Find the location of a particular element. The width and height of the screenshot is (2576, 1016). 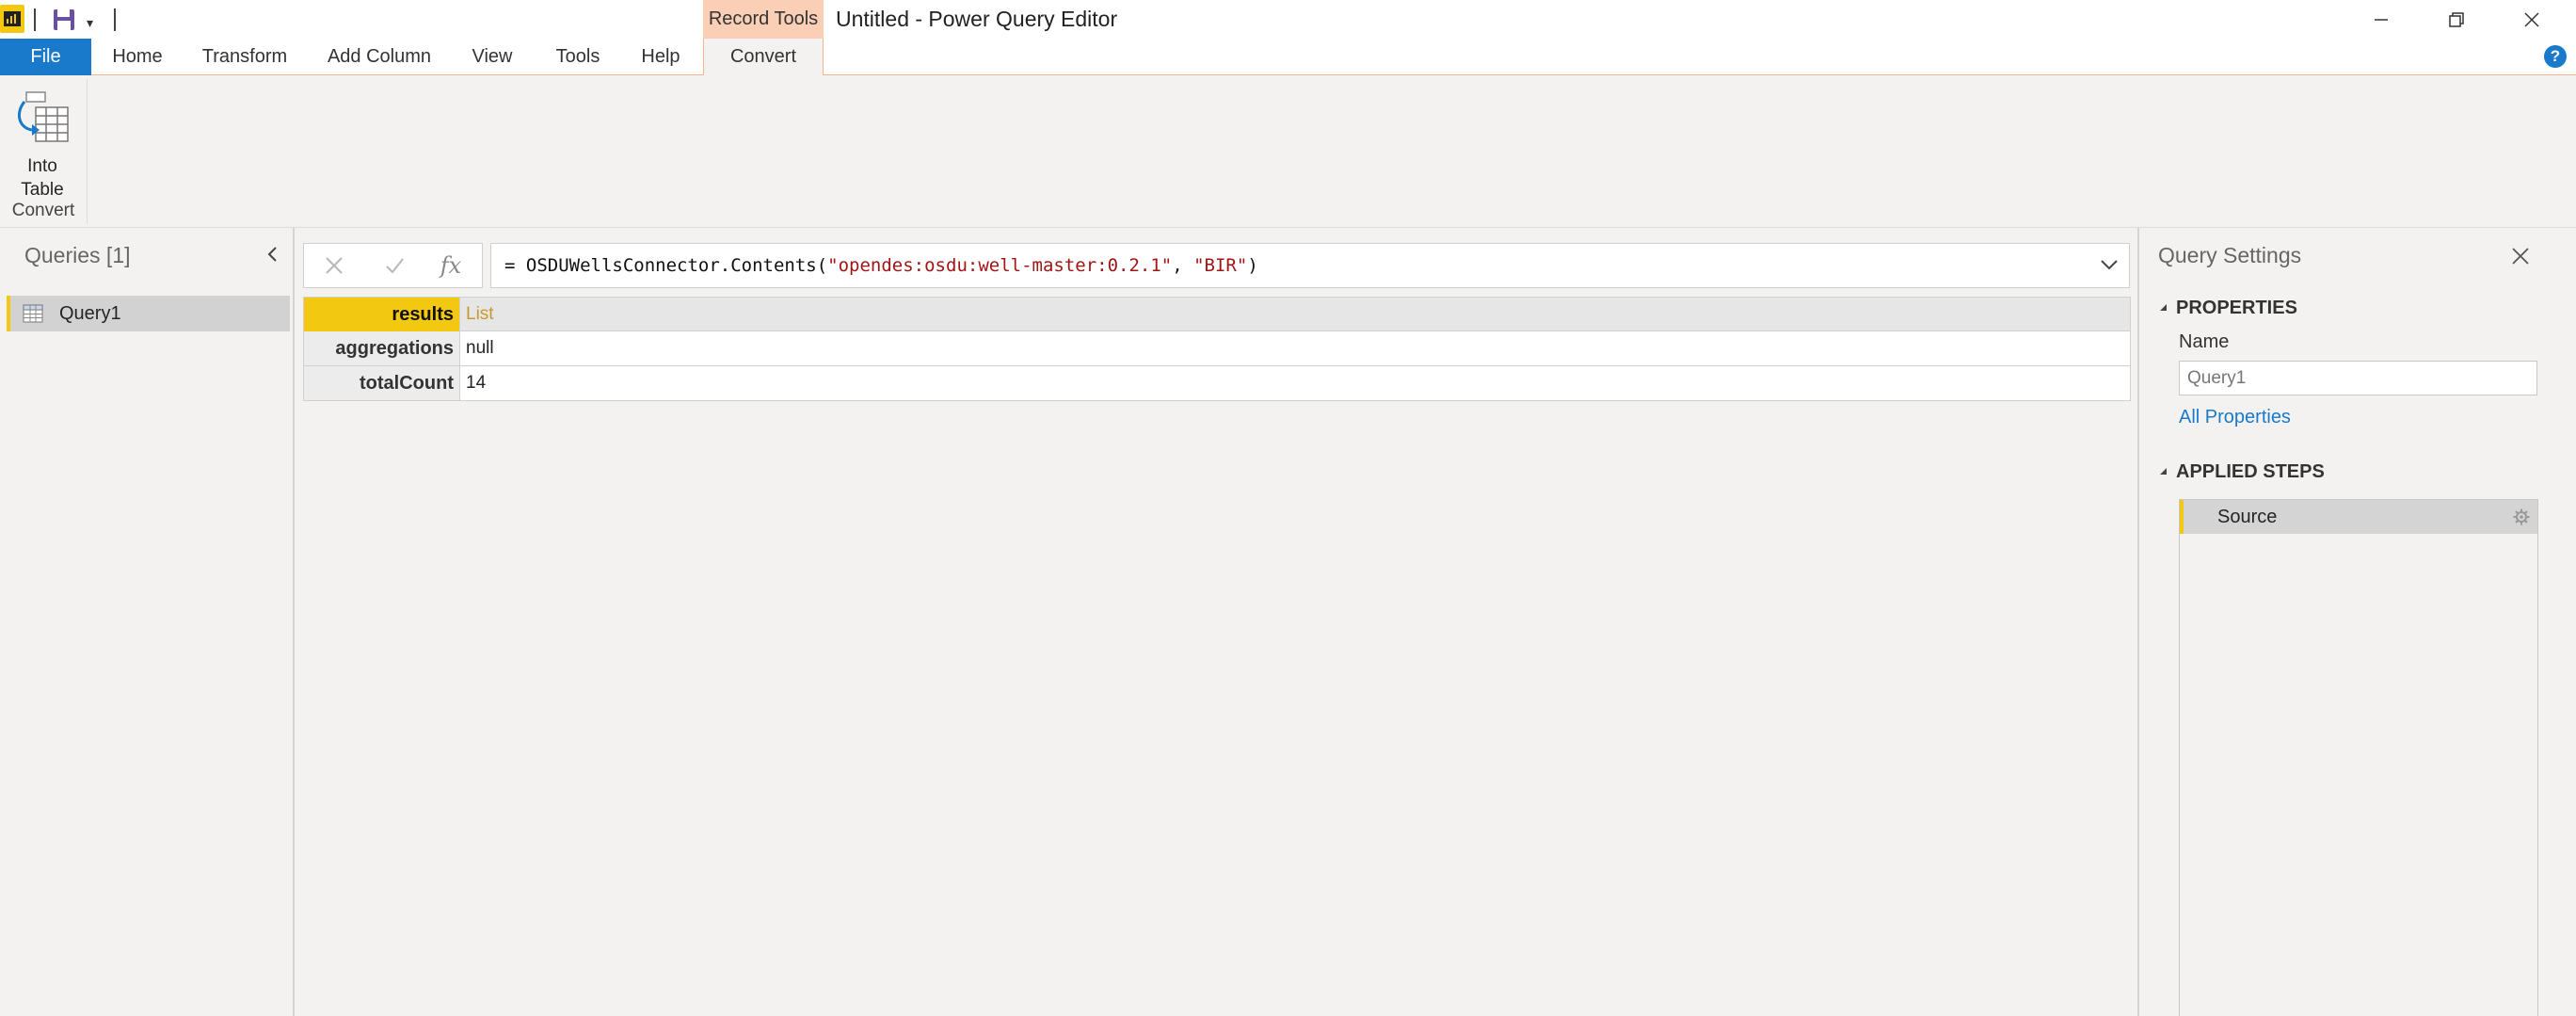

formula-arg-1: "opendes:osdu:well-master:0.2.1" is located at coordinates (1000, 265).